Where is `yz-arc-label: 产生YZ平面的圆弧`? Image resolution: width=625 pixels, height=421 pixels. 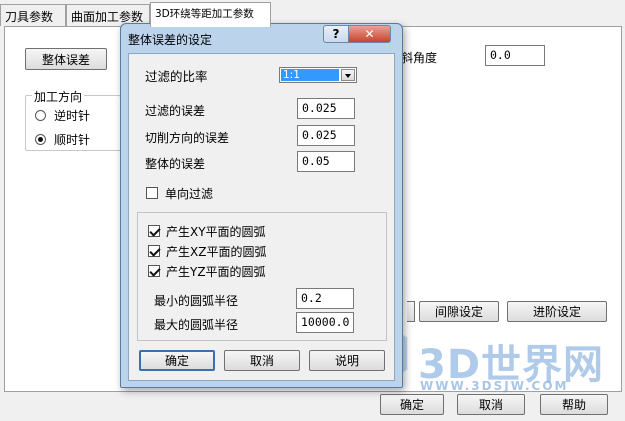
yz-arc-label: 产生YZ平面的圆弧 is located at coordinates (216, 272).